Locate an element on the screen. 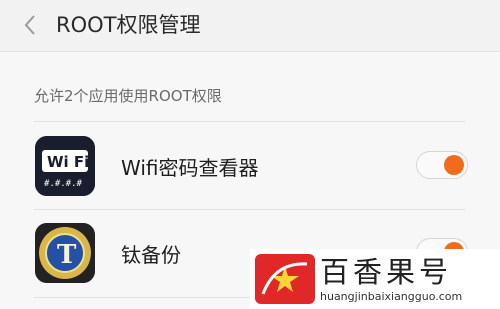  toggle-knob is located at coordinates (454, 165).